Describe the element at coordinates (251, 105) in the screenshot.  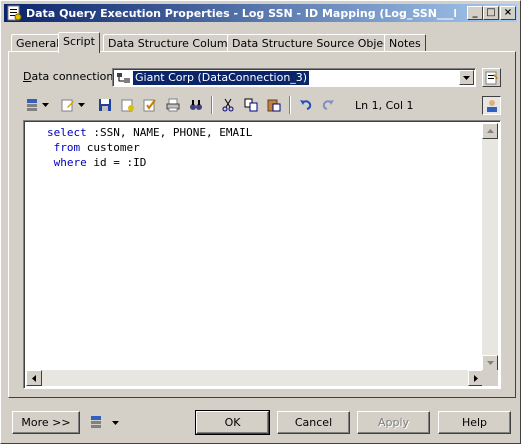
I see `copy-icon` at that location.